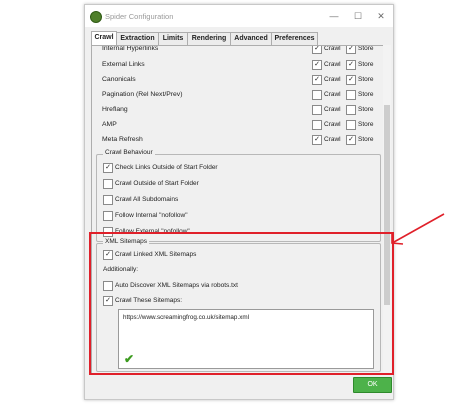 This screenshot has height=404, width=474. I want to click on crawl-all-subdomains-label: Crawl All Subdomains, so click(147, 199).